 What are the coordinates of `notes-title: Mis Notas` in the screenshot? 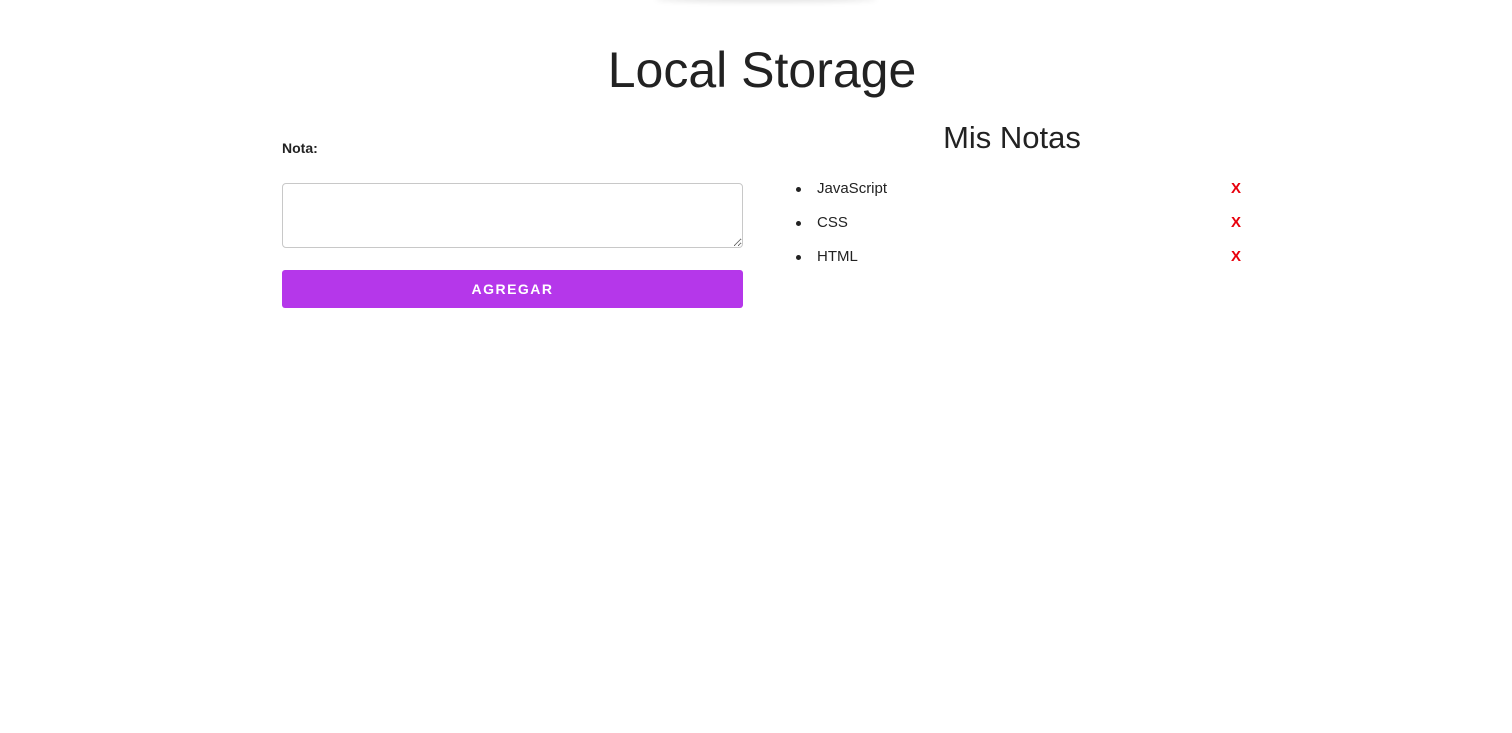 It's located at (1012, 137).